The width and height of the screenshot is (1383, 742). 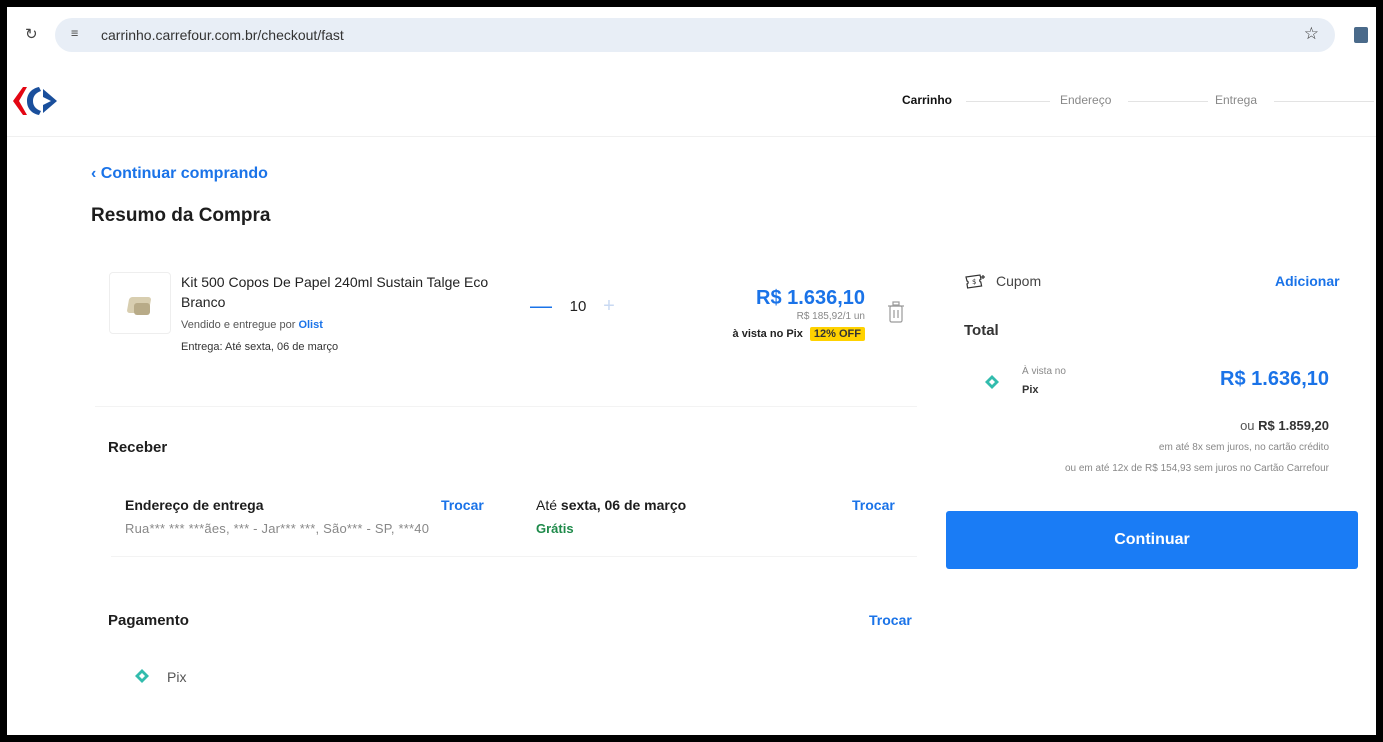 What do you see at coordinates (181, 215) in the screenshot?
I see `page-title: Resumo da Compra` at bounding box center [181, 215].